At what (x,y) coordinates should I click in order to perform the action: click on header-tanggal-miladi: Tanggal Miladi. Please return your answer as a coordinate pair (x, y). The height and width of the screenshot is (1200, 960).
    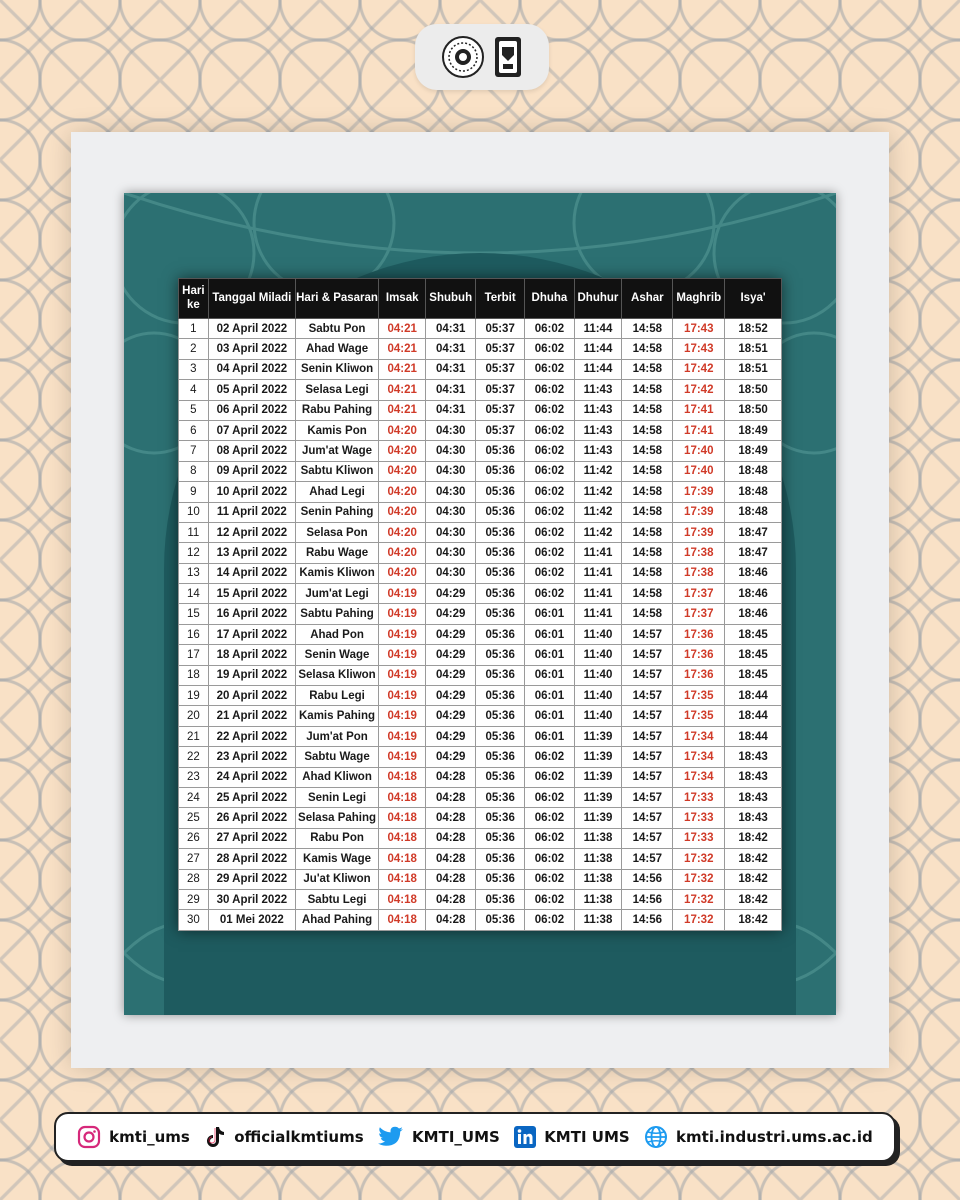
    Looking at the image, I should click on (252, 298).